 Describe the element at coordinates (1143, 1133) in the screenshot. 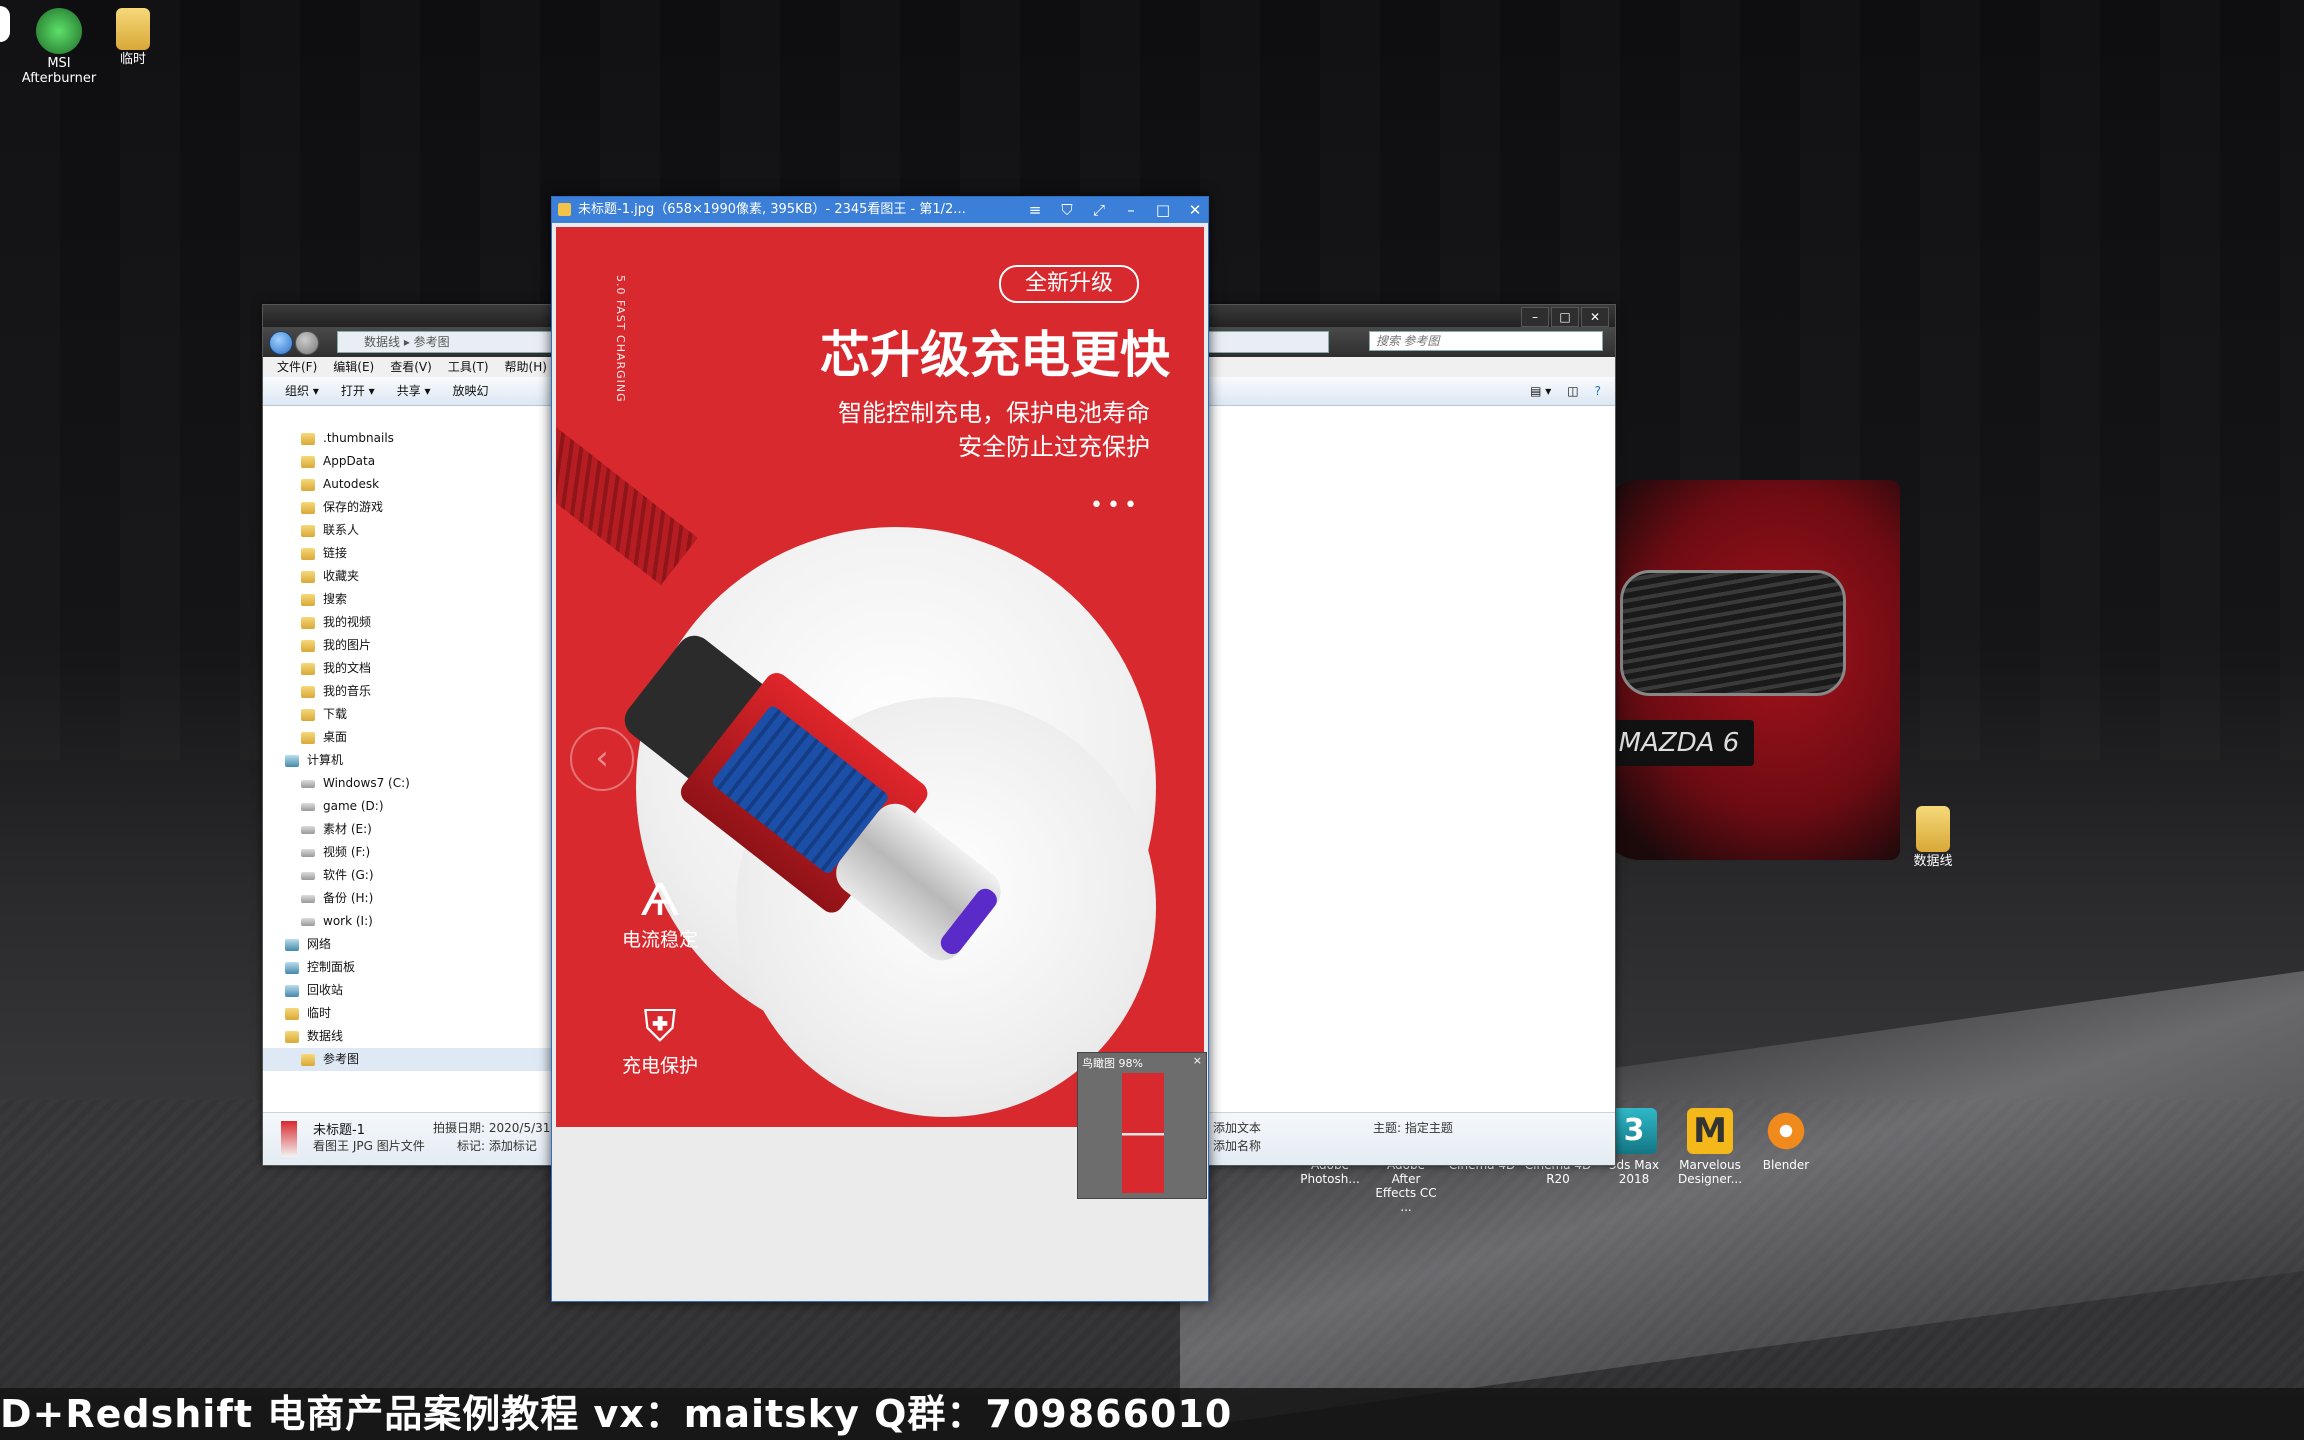

I see `navigator-preview` at that location.